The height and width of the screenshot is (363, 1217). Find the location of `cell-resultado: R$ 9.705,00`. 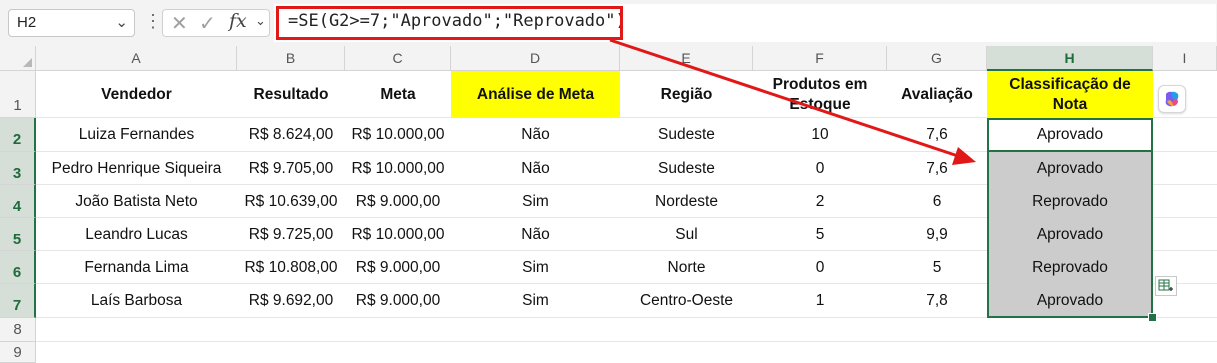

cell-resultado: R$ 9.705,00 is located at coordinates (291, 168).